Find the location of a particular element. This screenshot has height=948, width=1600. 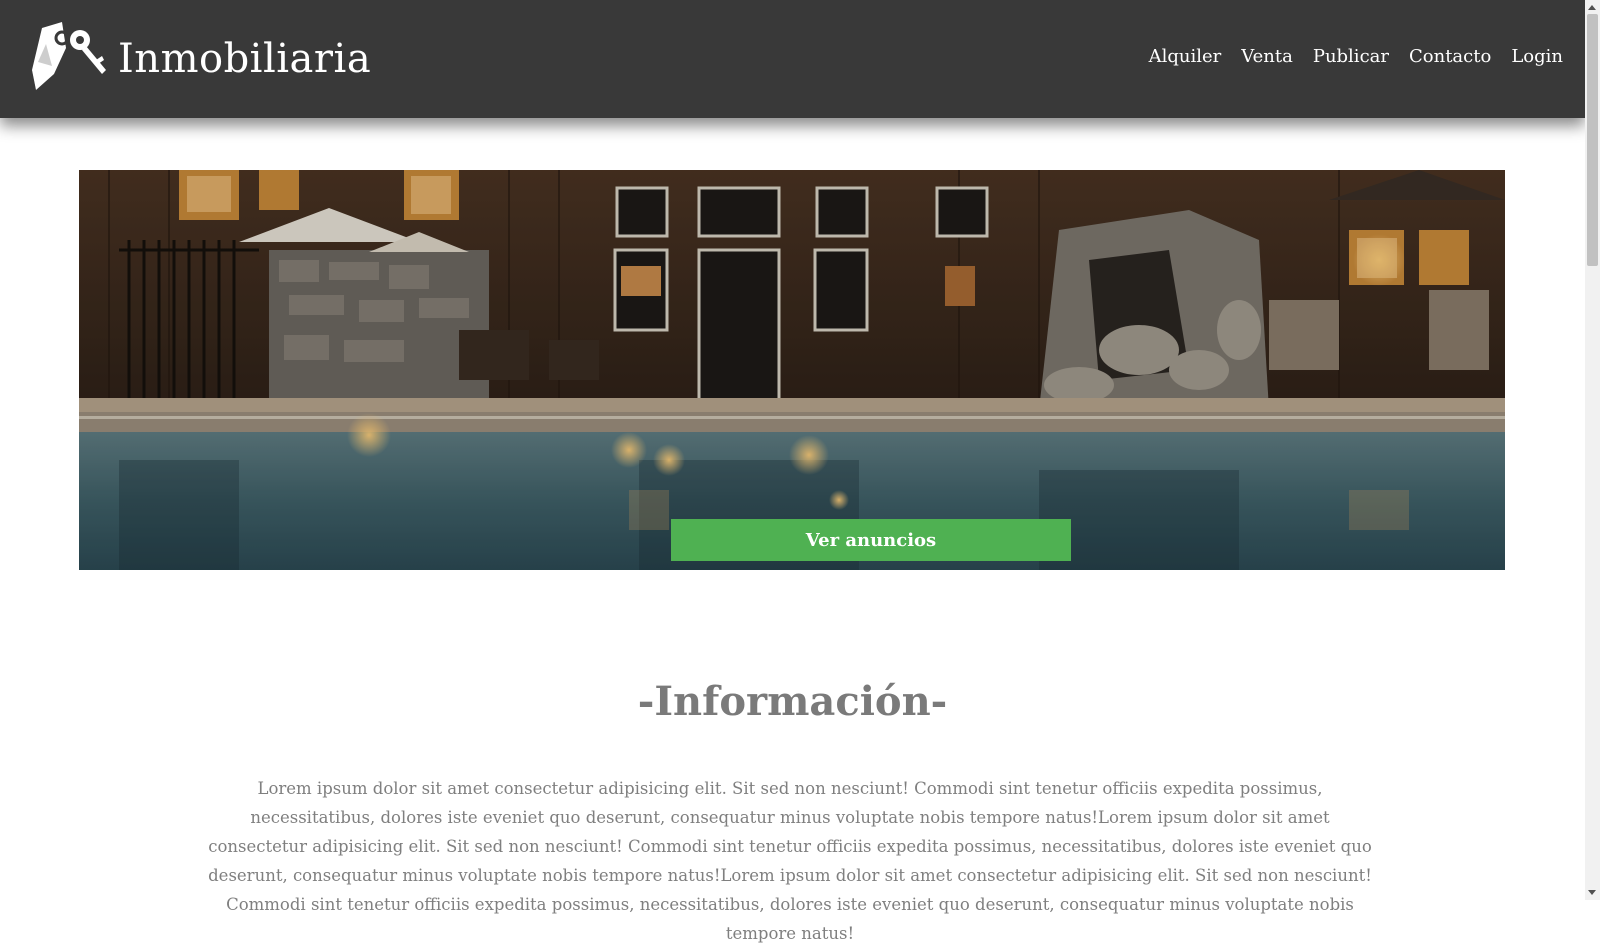

scroll-thumb is located at coordinates (1592, 140).